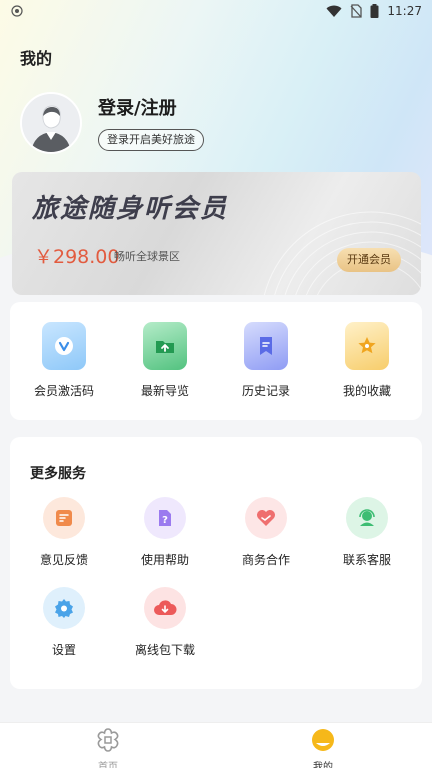 Image resolution: width=432 pixels, height=768 pixels. I want to click on cloud-download-icon, so click(165, 608).